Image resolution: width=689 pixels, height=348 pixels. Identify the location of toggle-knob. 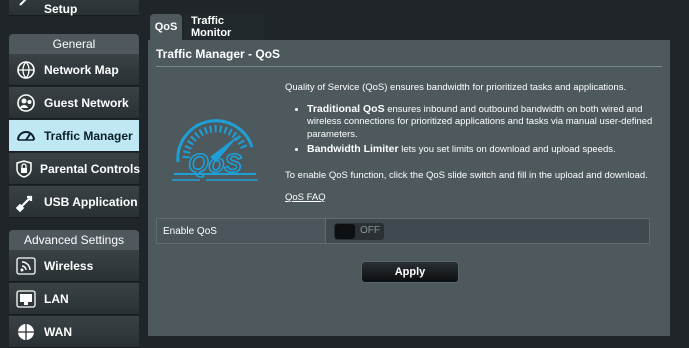
(345, 231).